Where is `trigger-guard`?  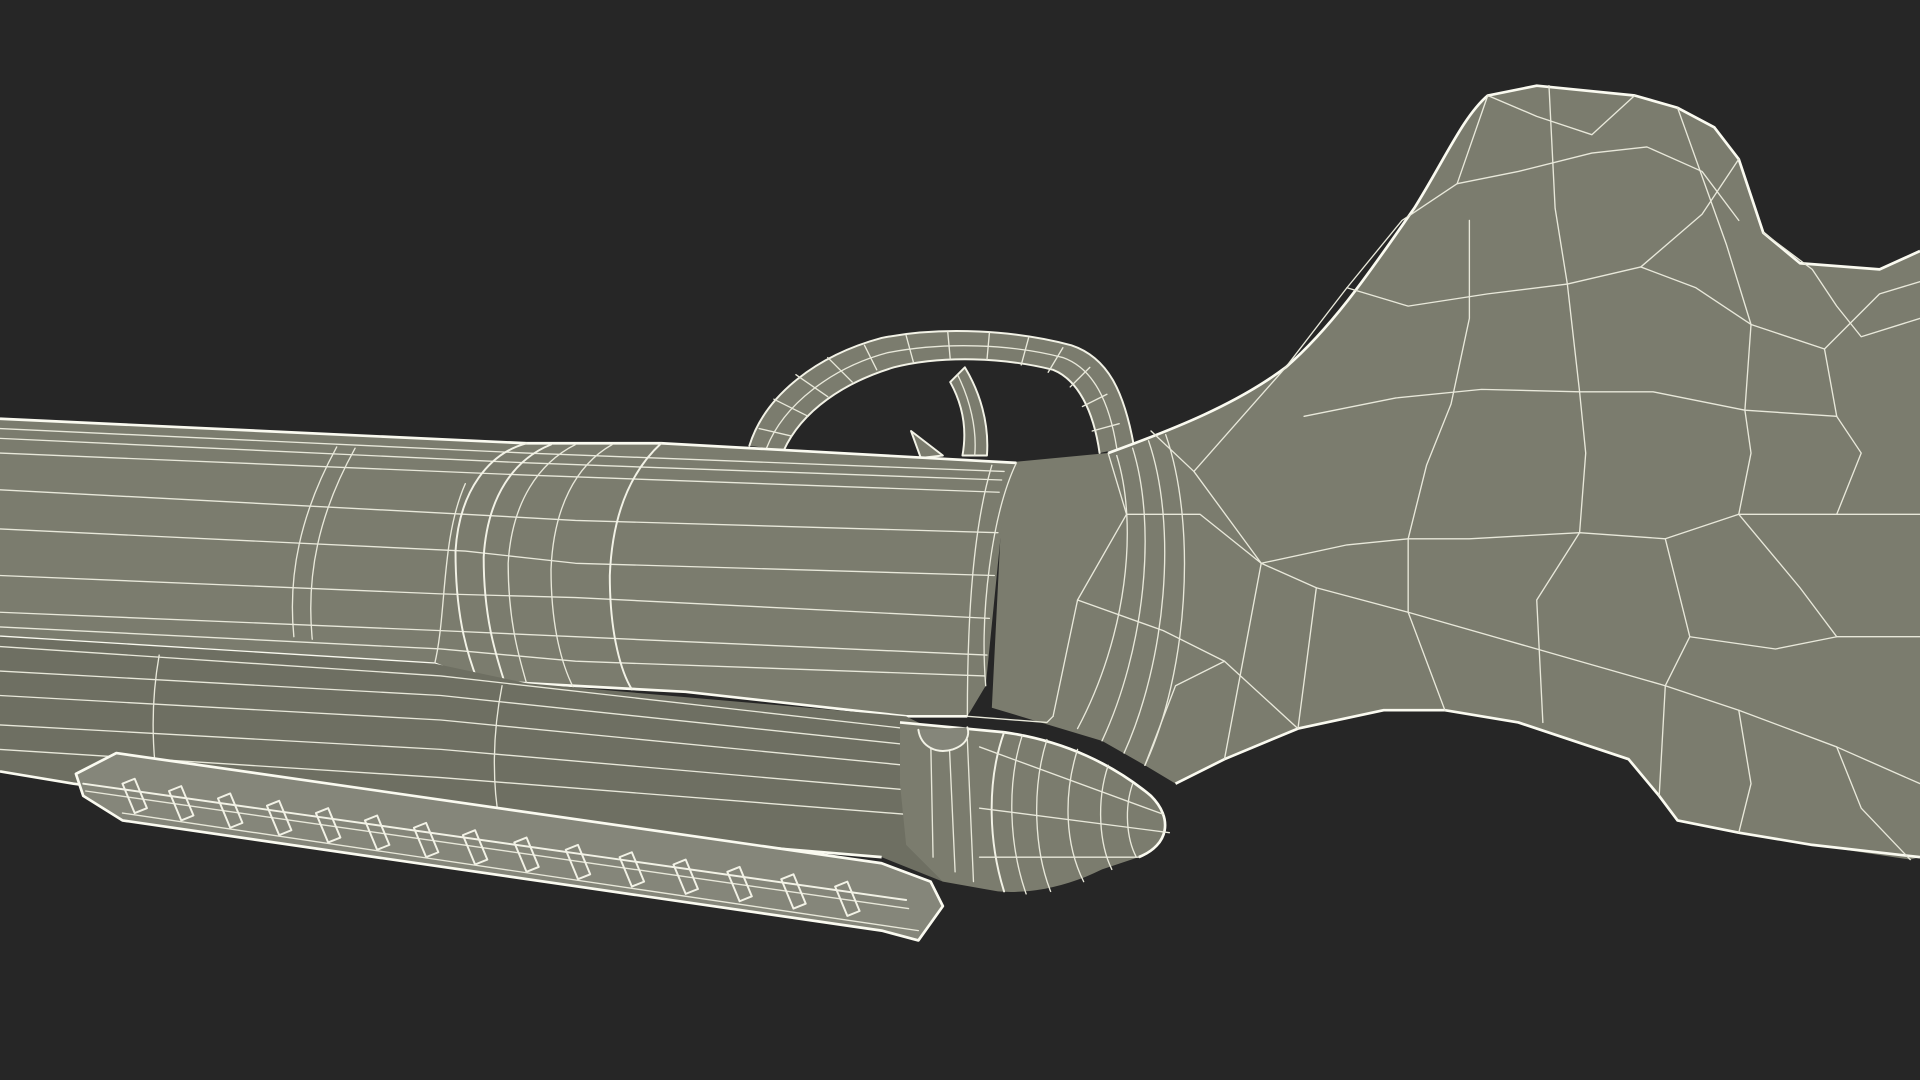 trigger-guard is located at coordinates (941, 392).